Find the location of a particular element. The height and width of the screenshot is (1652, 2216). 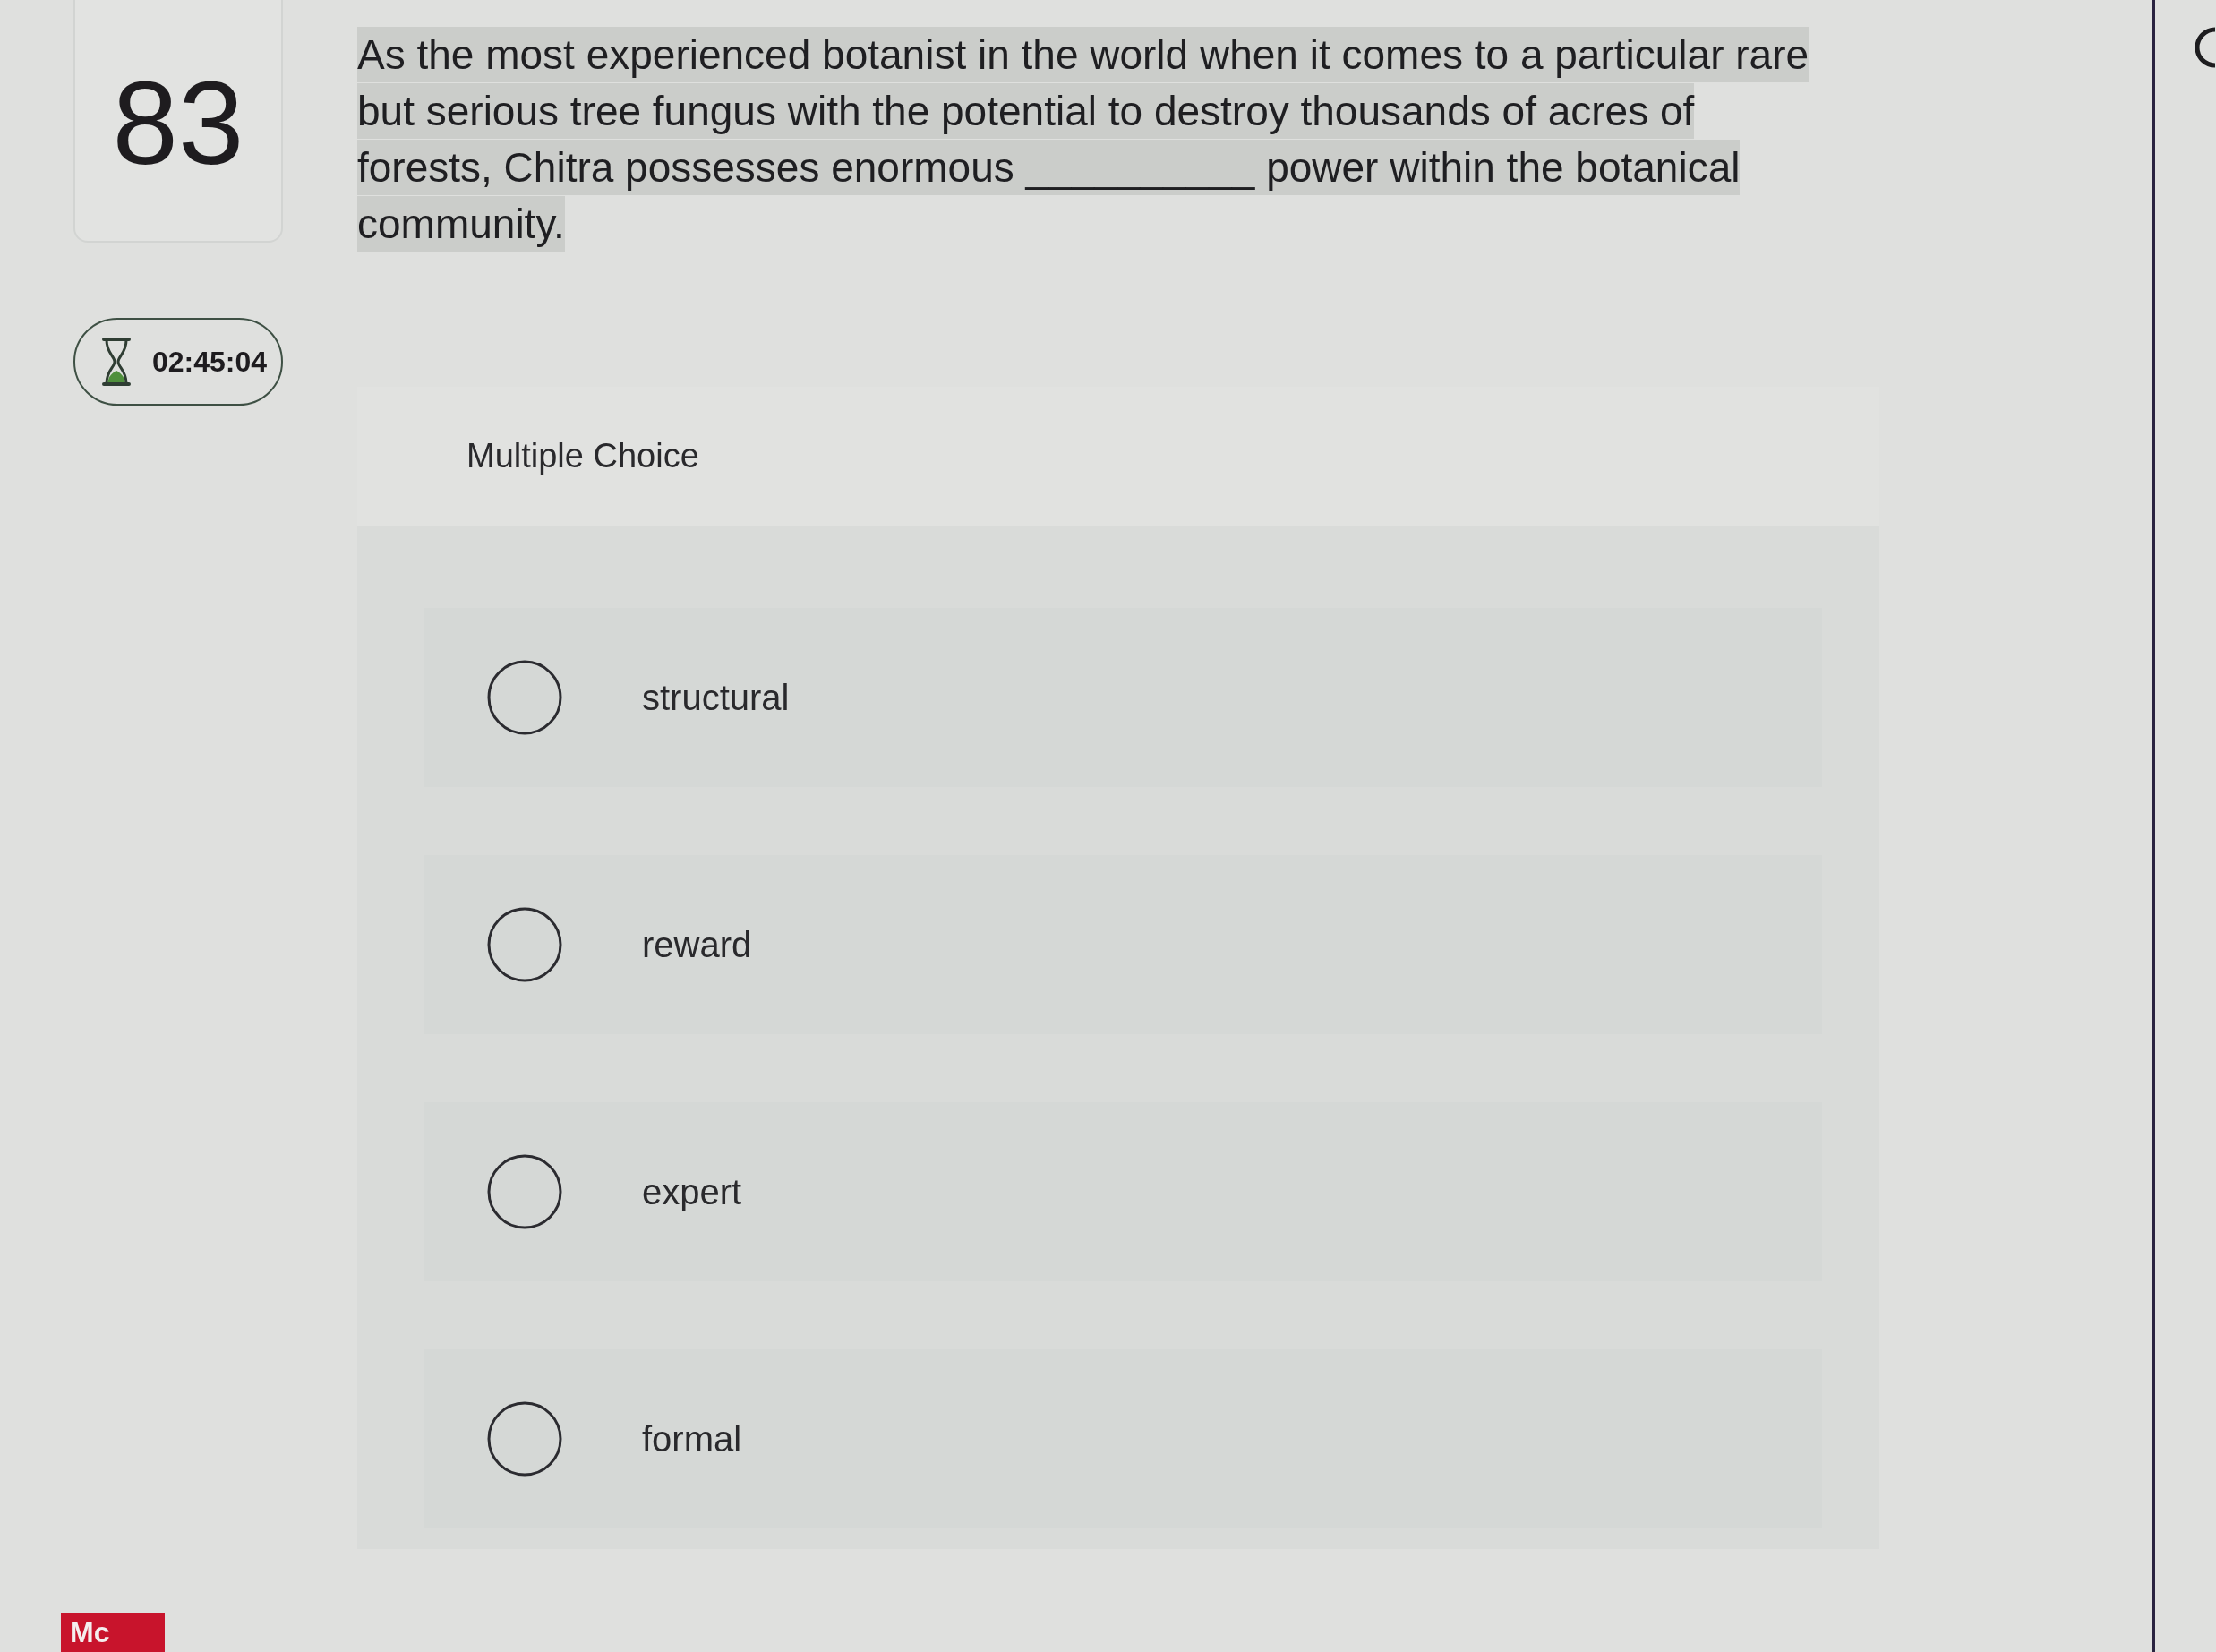

ring-icon is located at coordinates (2206, 47).